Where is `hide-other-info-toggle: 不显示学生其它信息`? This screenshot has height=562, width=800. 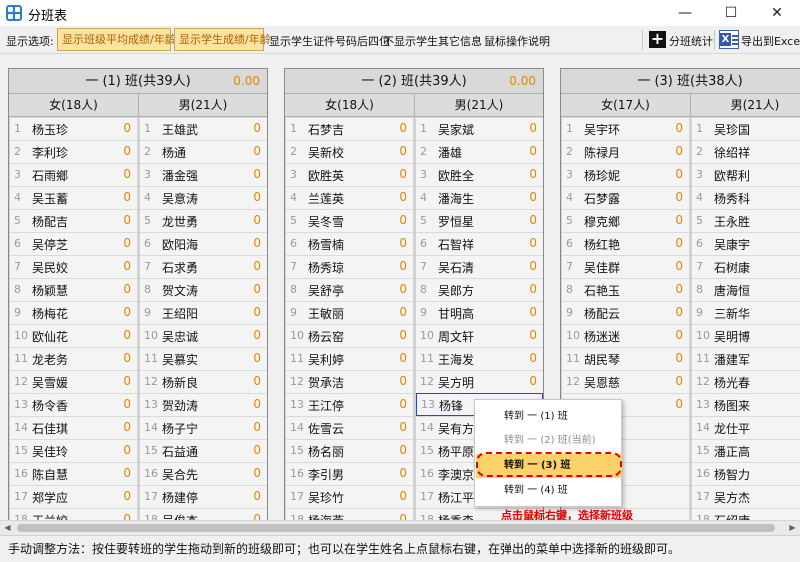
hide-other-info-toggle: 不显示学生其它信息 is located at coordinates (432, 41).